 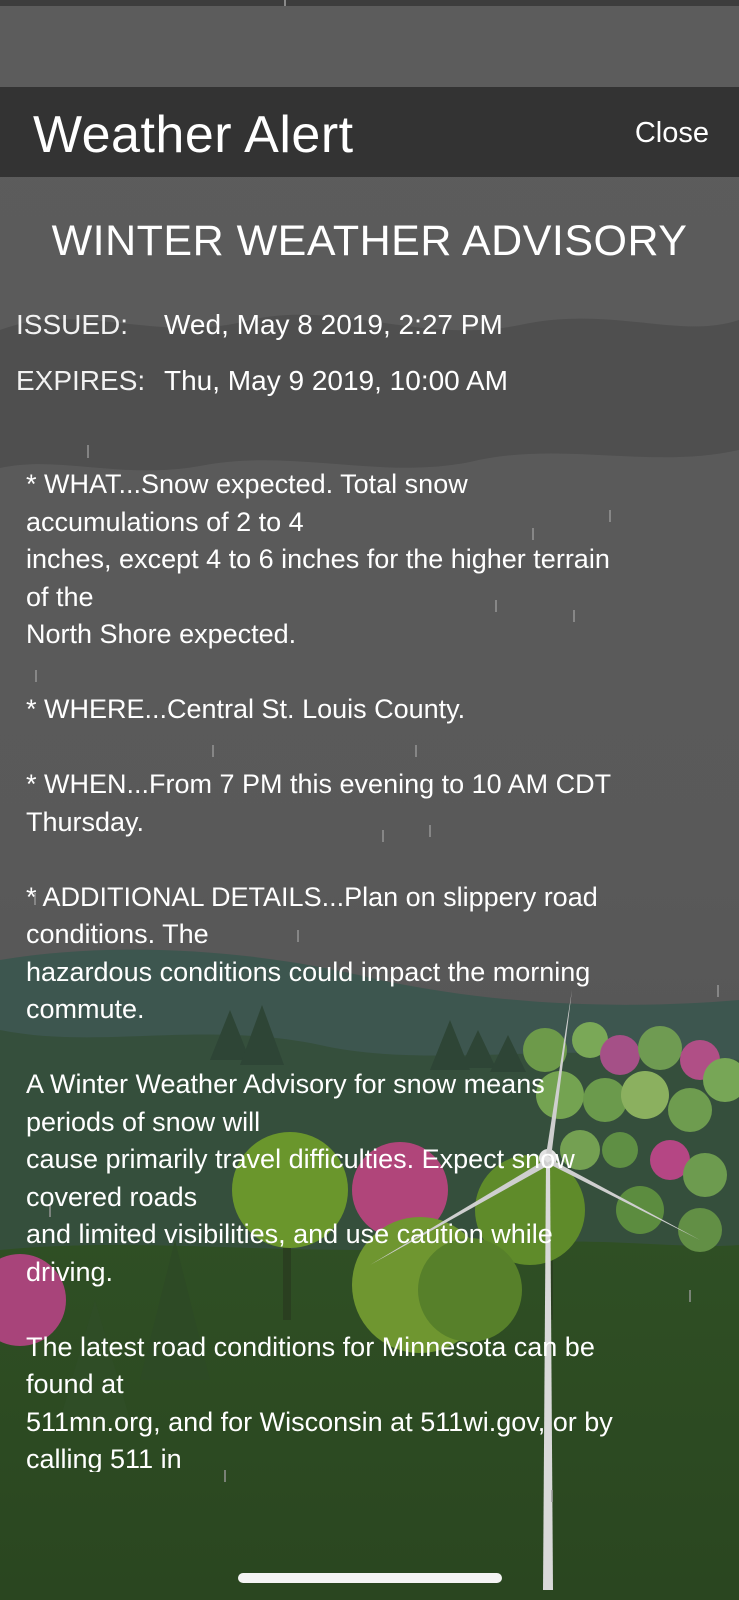 I want to click on page-title: Weather Alert, so click(x=193, y=135).